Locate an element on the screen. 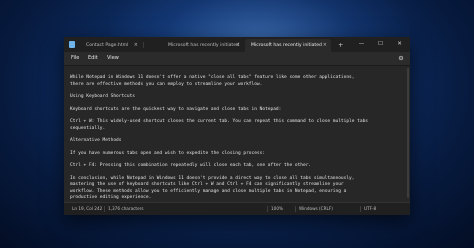 Image resolution: width=474 pixels, height=248 pixels. line-ending: Windows (CRLF) is located at coordinates (316, 209).